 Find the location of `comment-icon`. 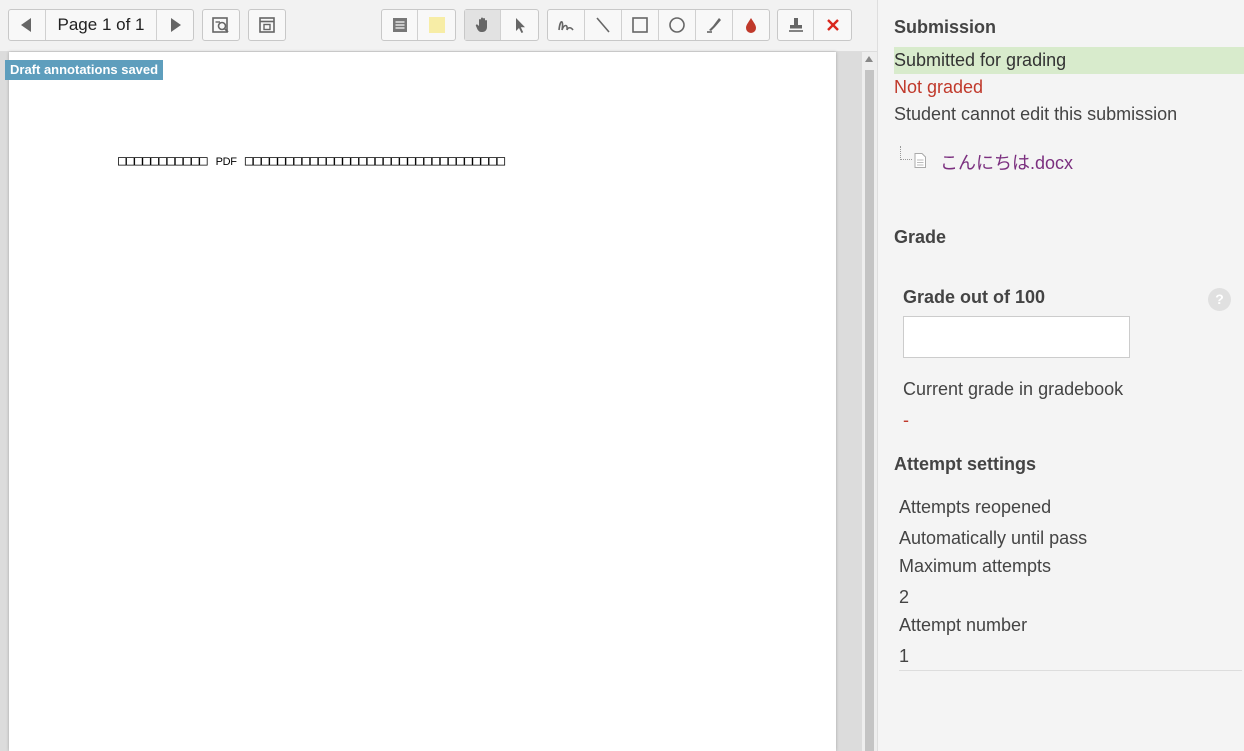

comment-icon is located at coordinates (399, 25).